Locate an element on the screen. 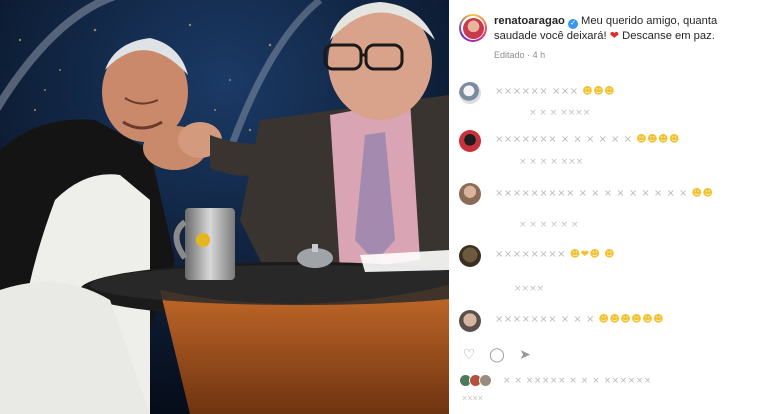  author-username: renatoaragao is located at coordinates (529, 21).